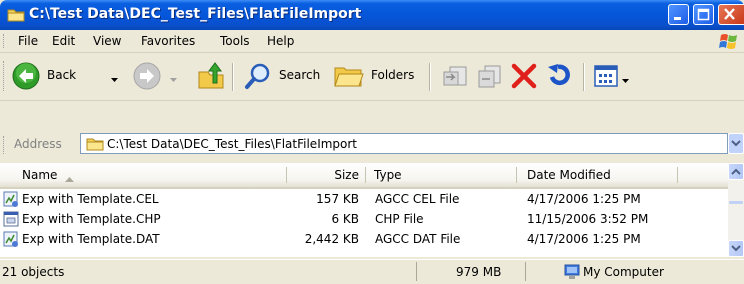 The image size is (744, 284). What do you see at coordinates (91, 239) in the screenshot?
I see `file-name: Exp with Template.DAT` at bounding box center [91, 239].